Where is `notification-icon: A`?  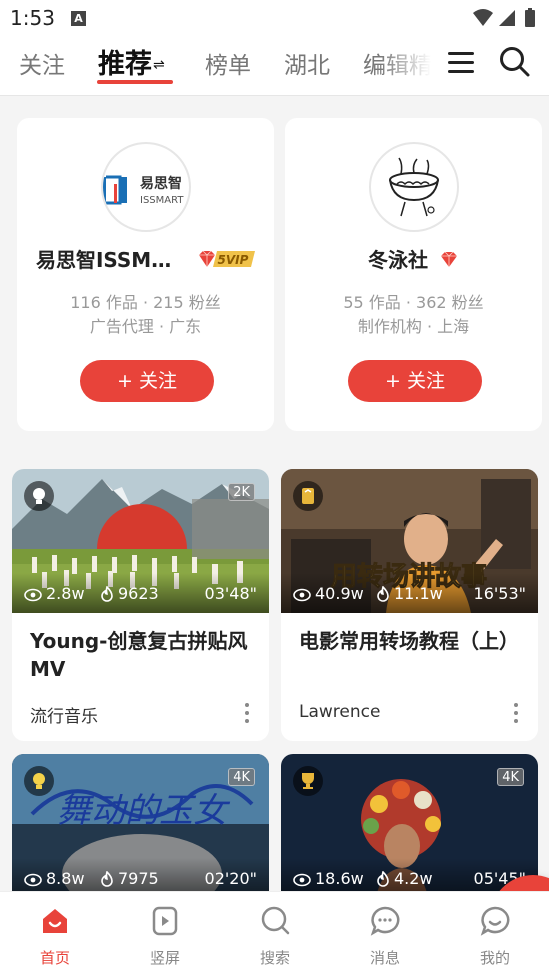 notification-icon: A is located at coordinates (78, 18).